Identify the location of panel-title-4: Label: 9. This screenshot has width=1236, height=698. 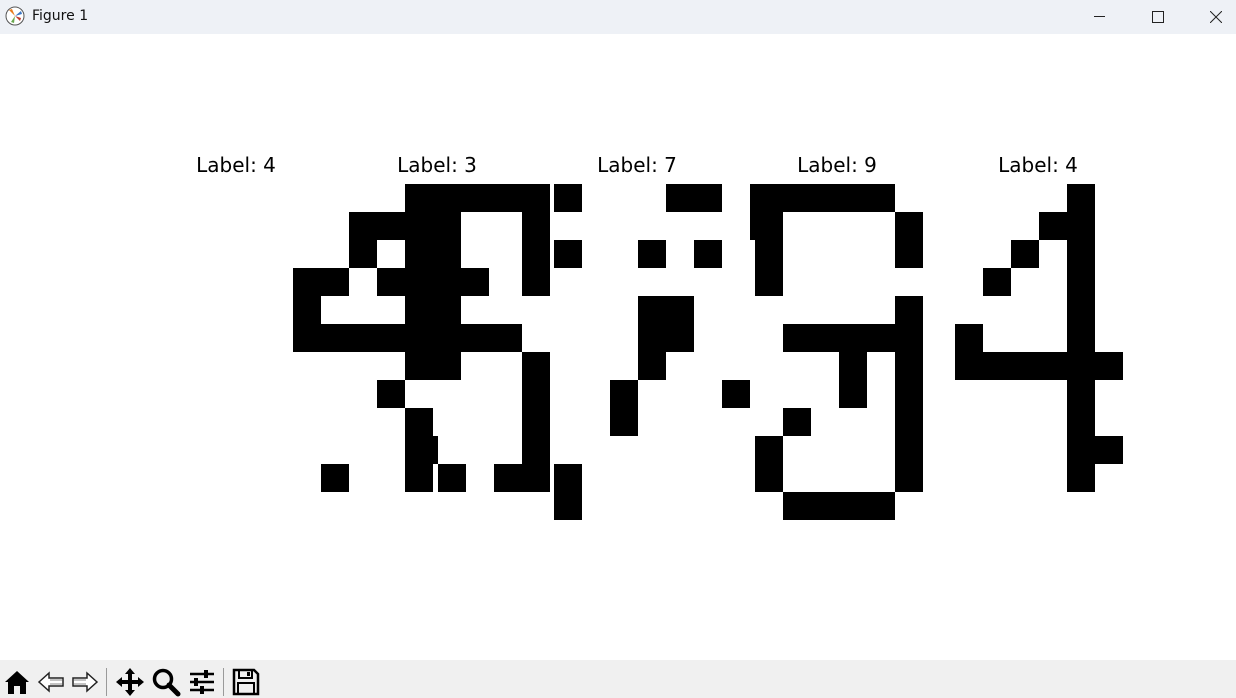
(837, 165).